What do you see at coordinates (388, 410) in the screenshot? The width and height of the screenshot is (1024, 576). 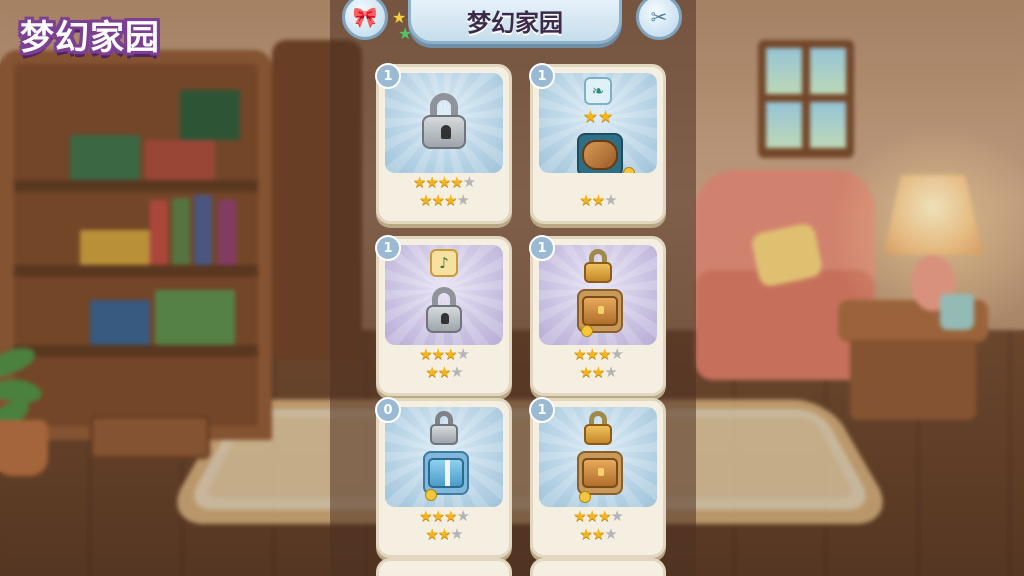 I see `level-badge: 0` at bounding box center [388, 410].